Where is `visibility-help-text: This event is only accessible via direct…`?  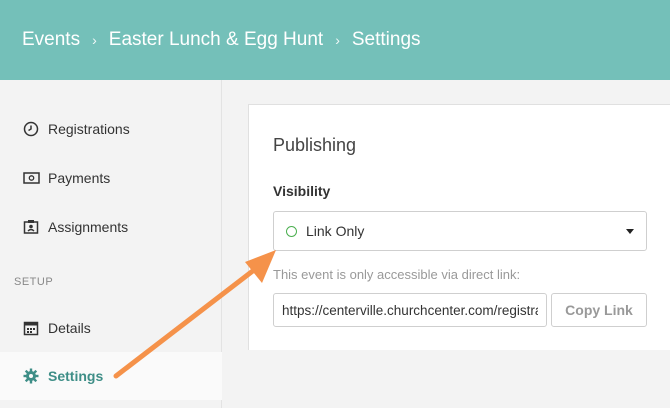
visibility-help-text: This event is only accessible via direct… is located at coordinates (397, 274).